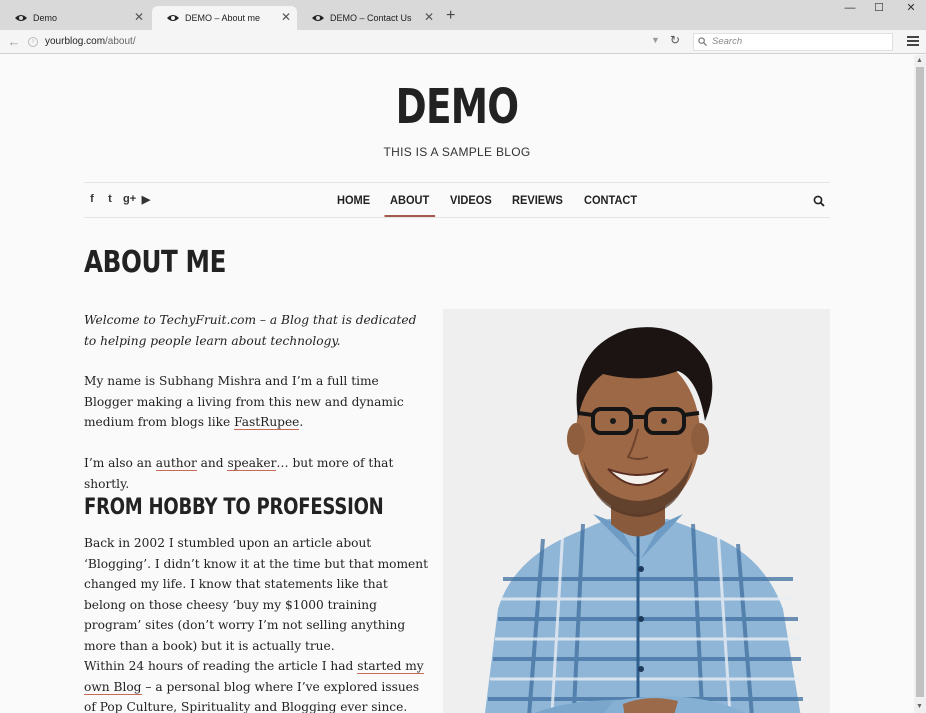  Describe the element at coordinates (234, 507) in the screenshot. I see `section-heading: FROM HOBBY TO PROFESSION` at that location.